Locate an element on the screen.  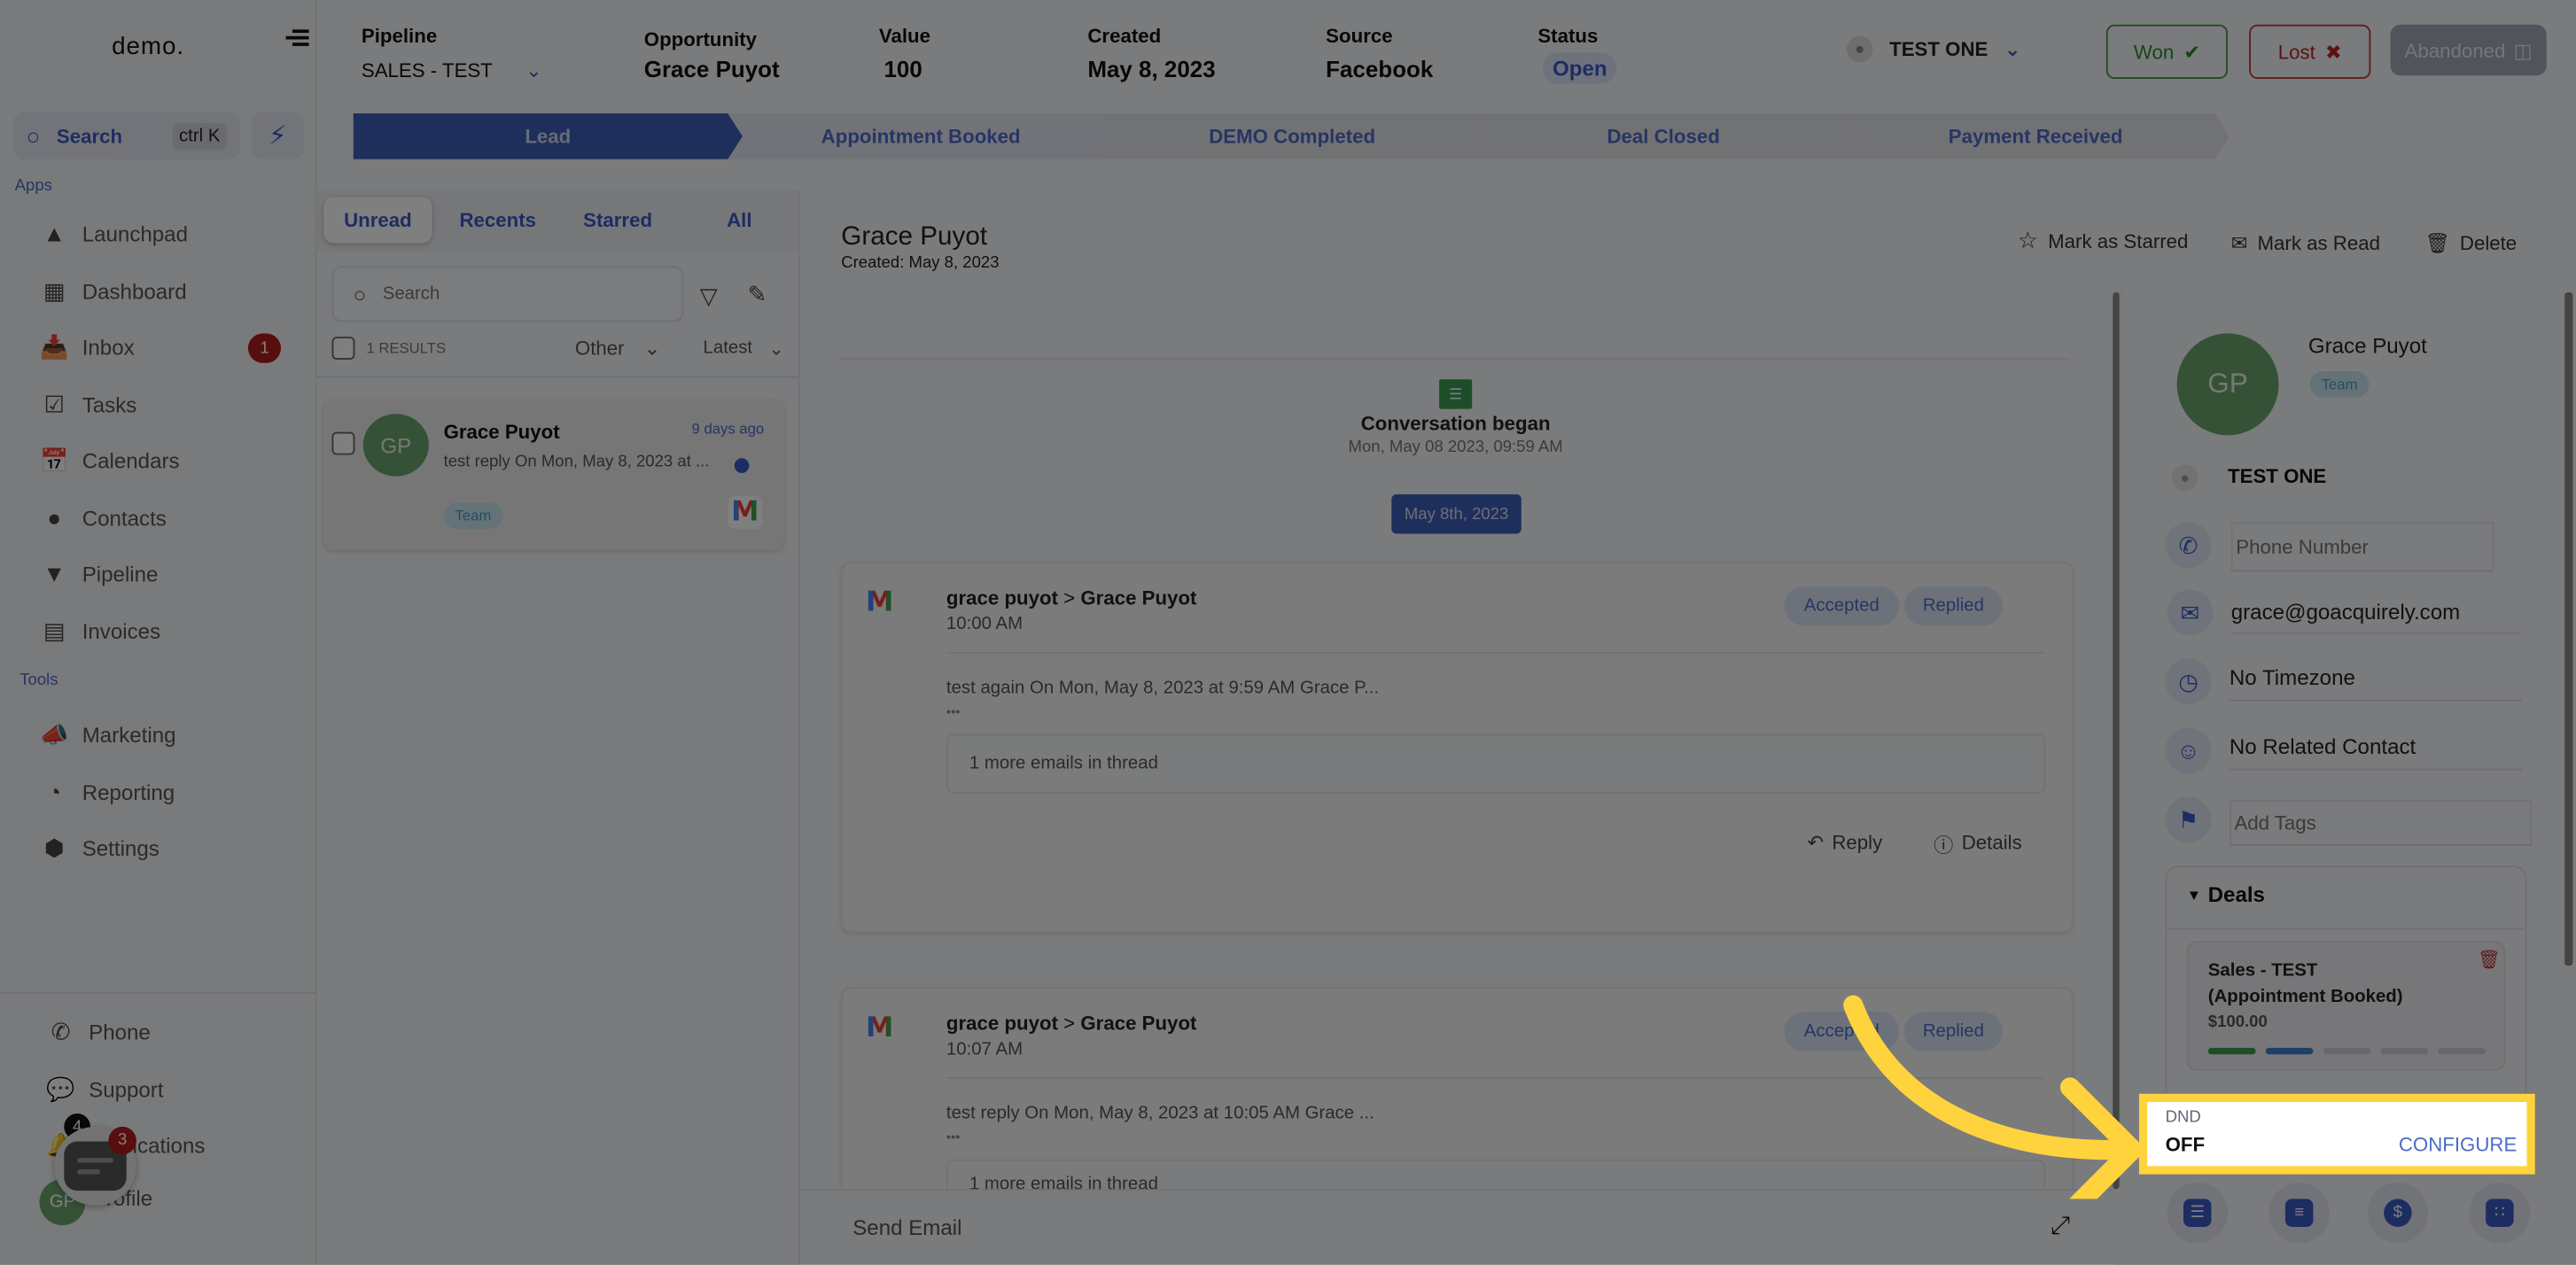
add-task-button: ☰ is located at coordinates (2198, 1213).